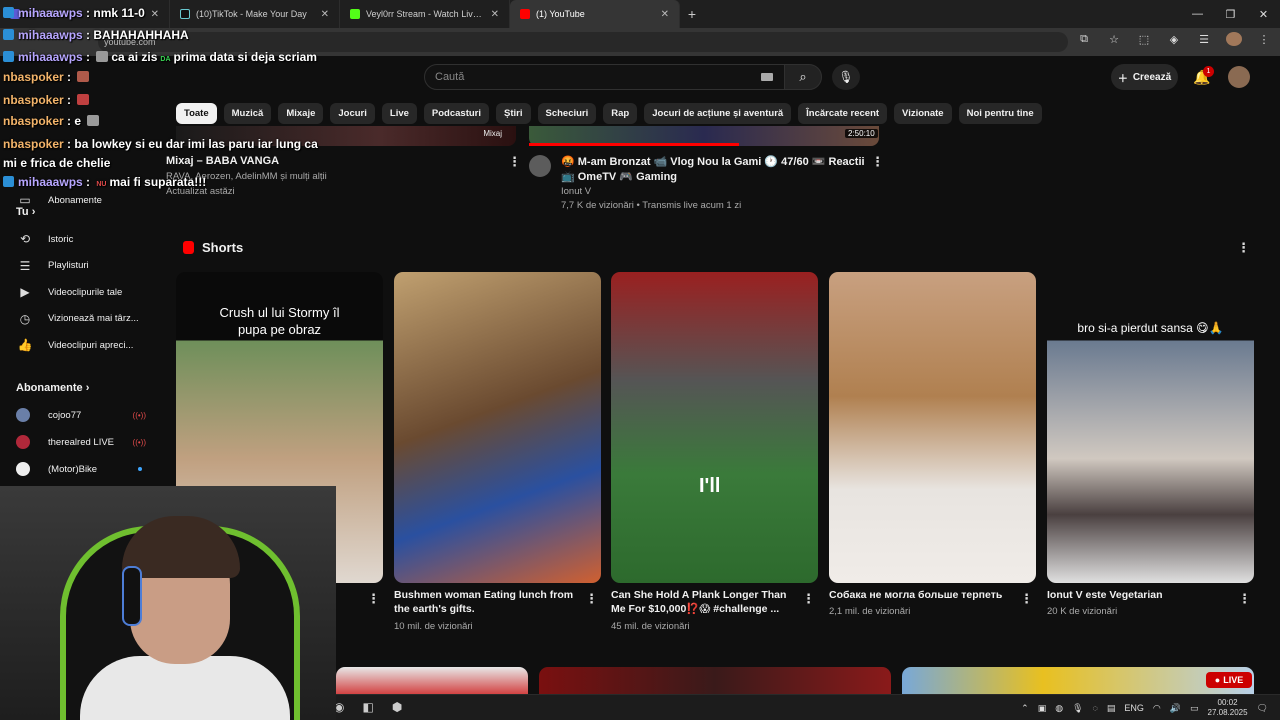 This screenshot has height=720, width=1280. What do you see at coordinates (923, 113) in the screenshot?
I see `chip-11: Vizionate` at bounding box center [923, 113].